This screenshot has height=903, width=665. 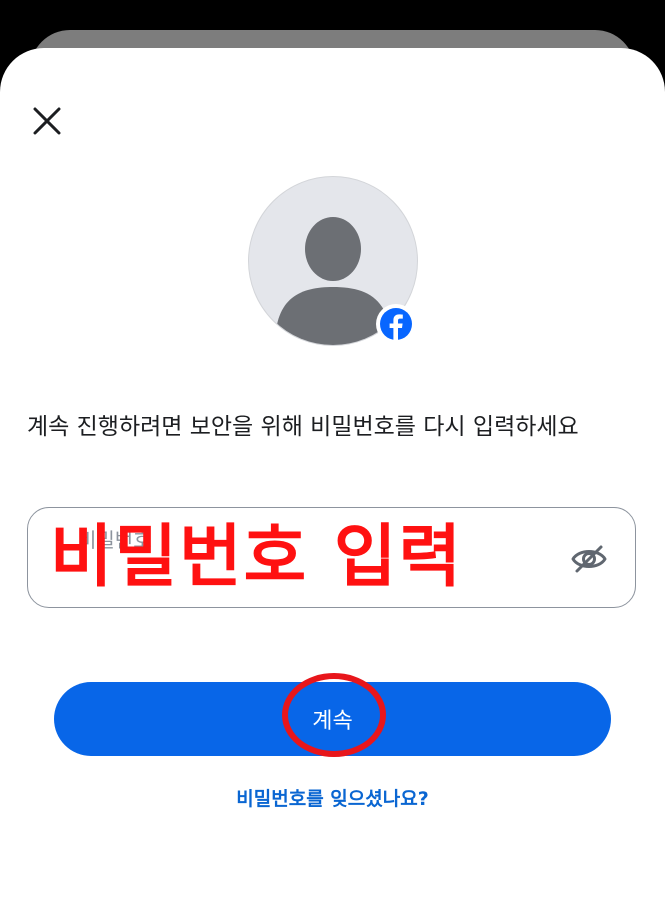 I want to click on facebook-icon, so click(x=396, y=324).